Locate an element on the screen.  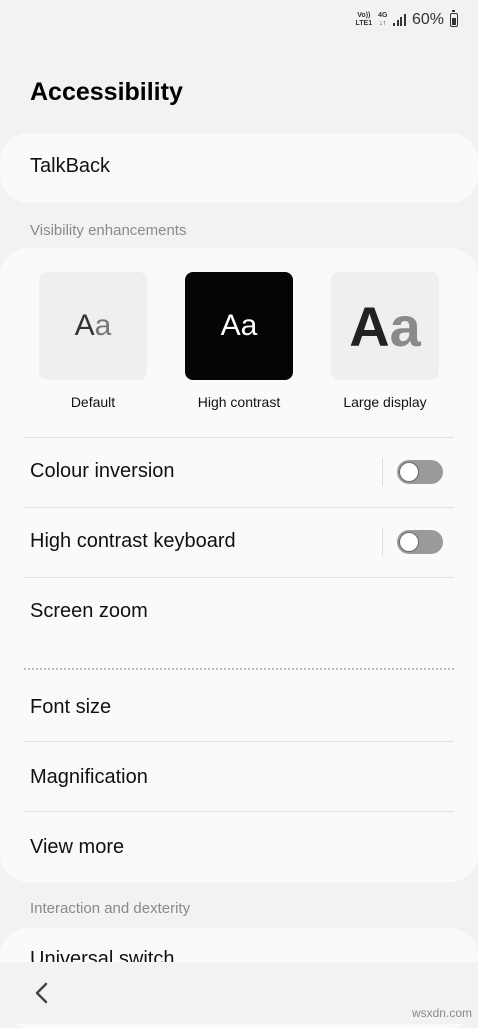
high-contrast-keyboard-label: High contrast keyboard is located at coordinates (133, 541).